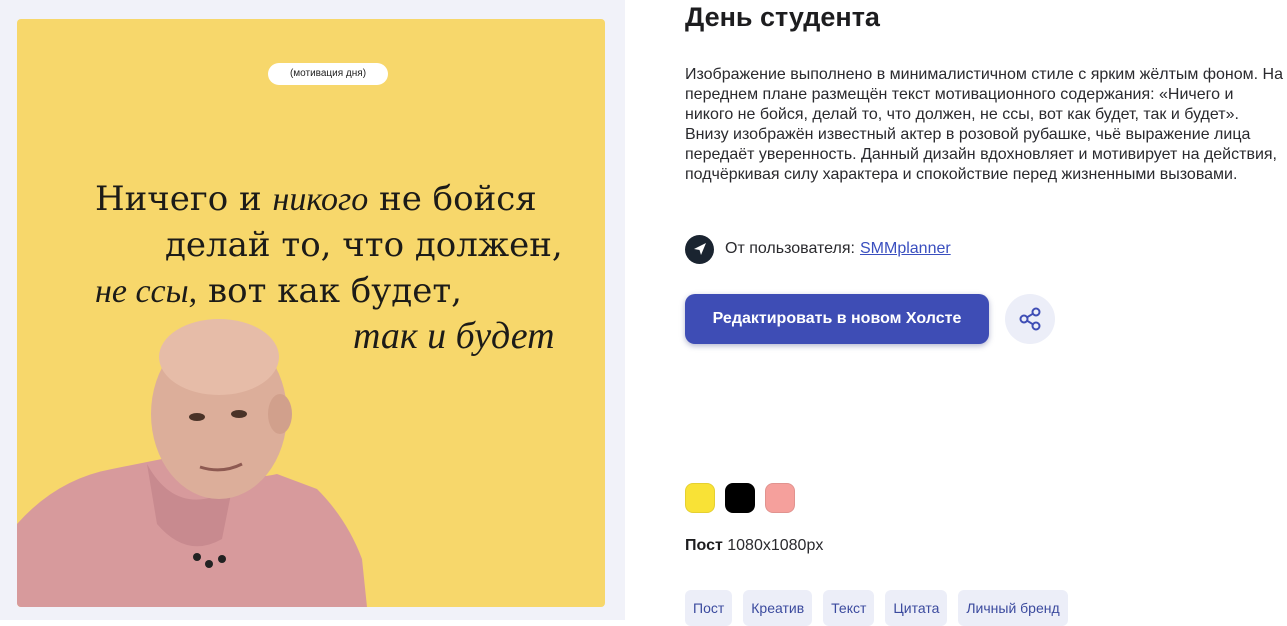 The height and width of the screenshot is (626, 1287). I want to click on tag-item: Личный бренд, so click(1013, 608).